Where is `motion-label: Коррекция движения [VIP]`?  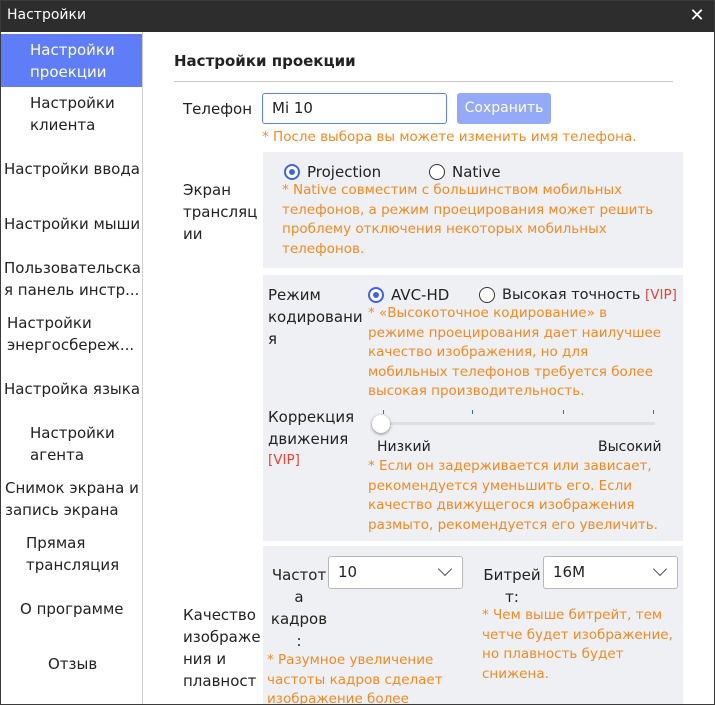 motion-label: Коррекция движения [VIP] is located at coordinates (311, 438).